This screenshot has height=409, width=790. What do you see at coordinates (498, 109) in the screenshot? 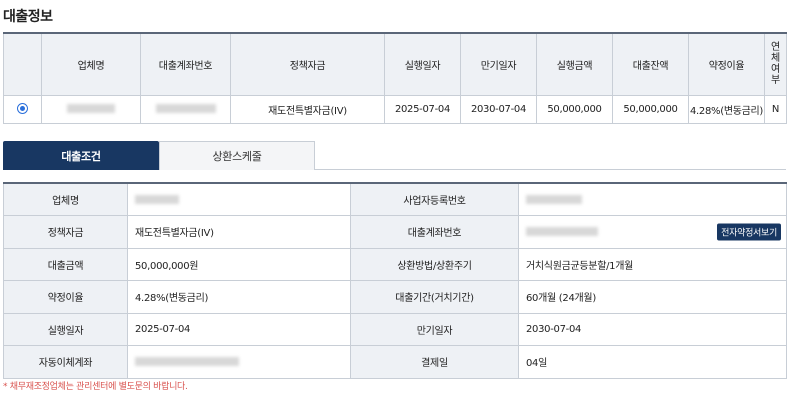
I see `maturity-date-cell: 2030-07-04` at bounding box center [498, 109].